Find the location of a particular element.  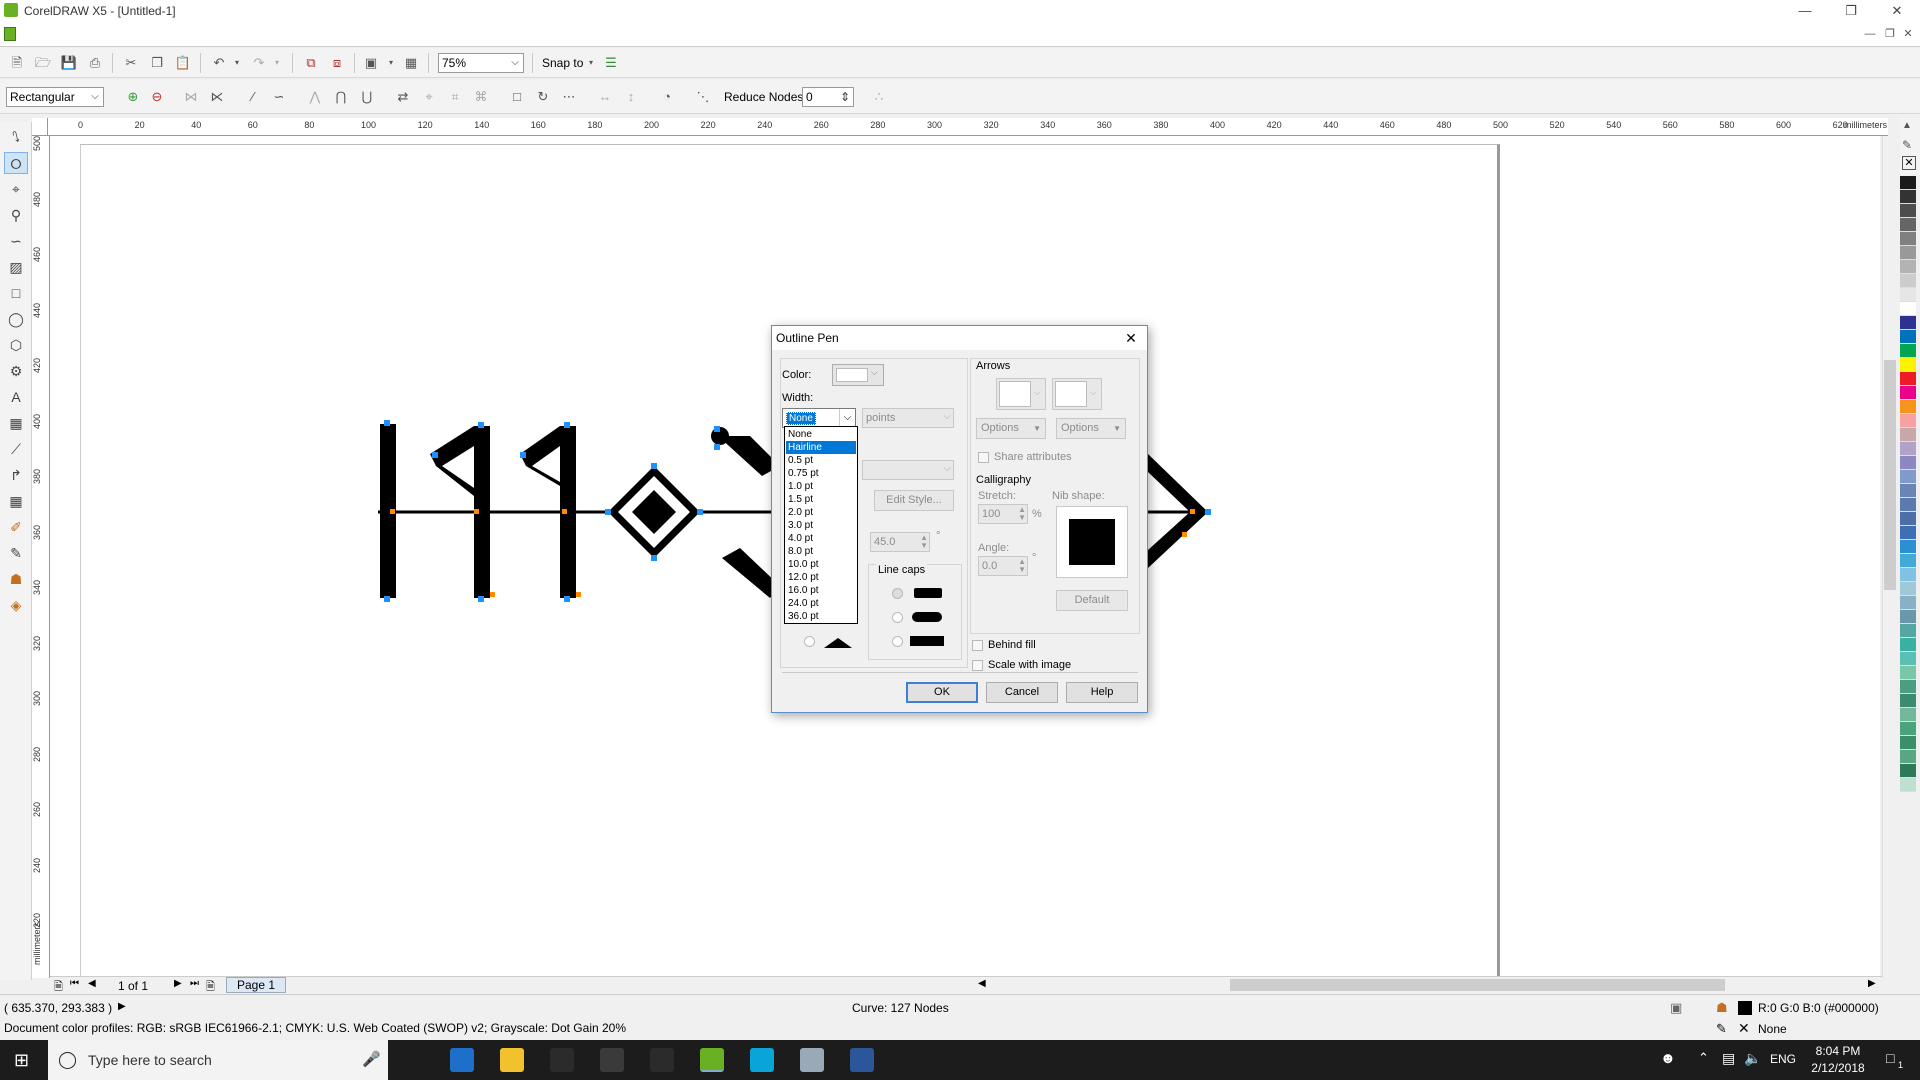

behind-fill-checkbox is located at coordinates (977, 645).